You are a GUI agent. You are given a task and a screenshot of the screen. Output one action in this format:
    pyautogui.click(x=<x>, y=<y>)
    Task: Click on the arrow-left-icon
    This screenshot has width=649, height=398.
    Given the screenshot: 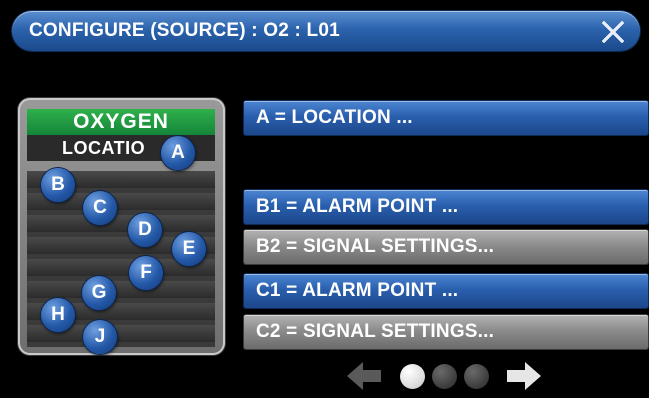 What is the action you would take?
    pyautogui.click(x=364, y=376)
    